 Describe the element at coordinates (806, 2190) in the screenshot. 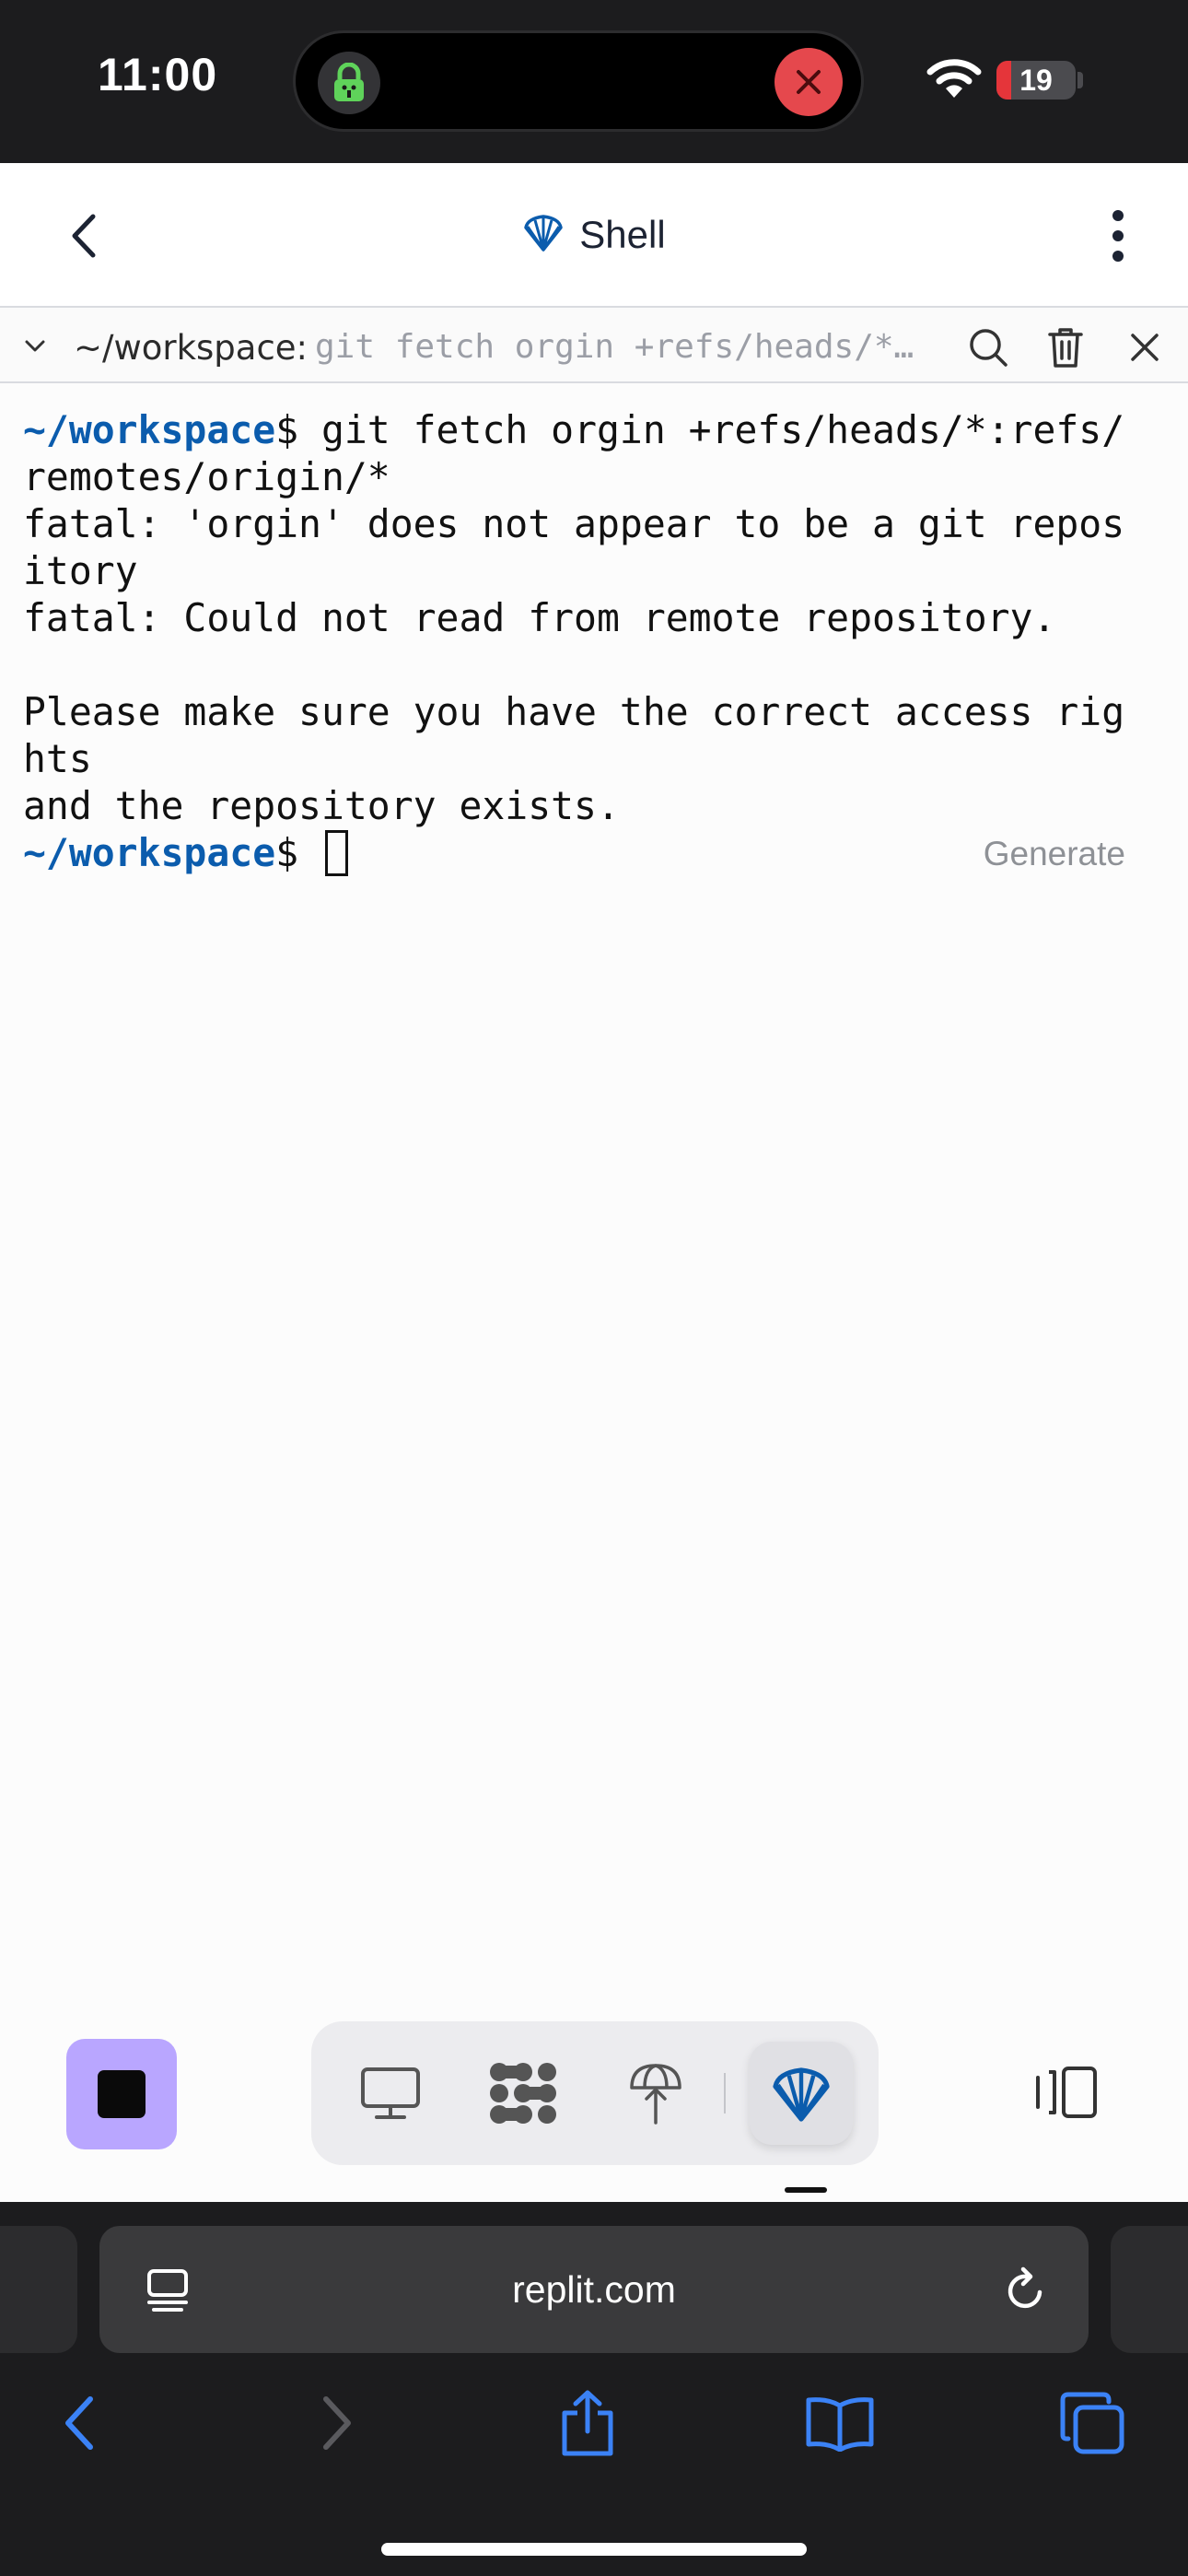

I see `active-tab-indicator` at that location.